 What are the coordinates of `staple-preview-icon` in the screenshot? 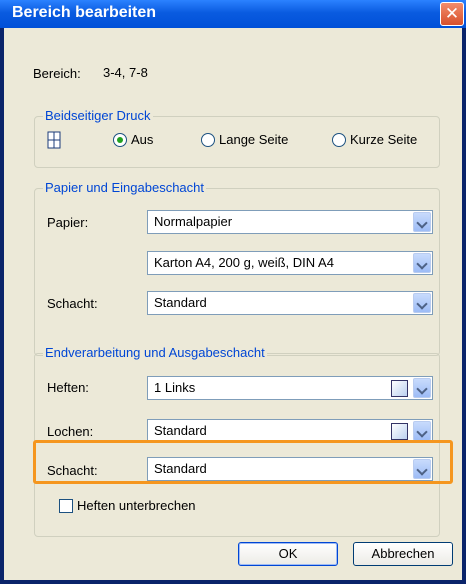 It's located at (399, 388).